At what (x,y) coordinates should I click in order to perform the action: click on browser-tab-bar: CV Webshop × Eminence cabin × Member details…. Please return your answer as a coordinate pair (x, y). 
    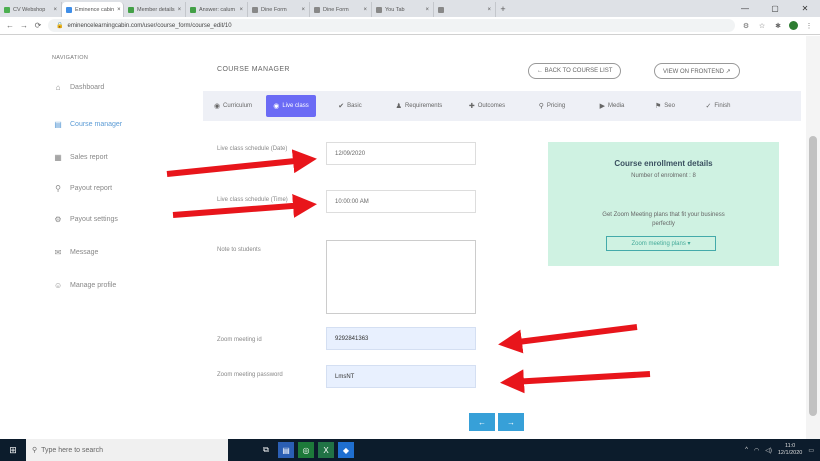
    Looking at the image, I should click on (410, 8).